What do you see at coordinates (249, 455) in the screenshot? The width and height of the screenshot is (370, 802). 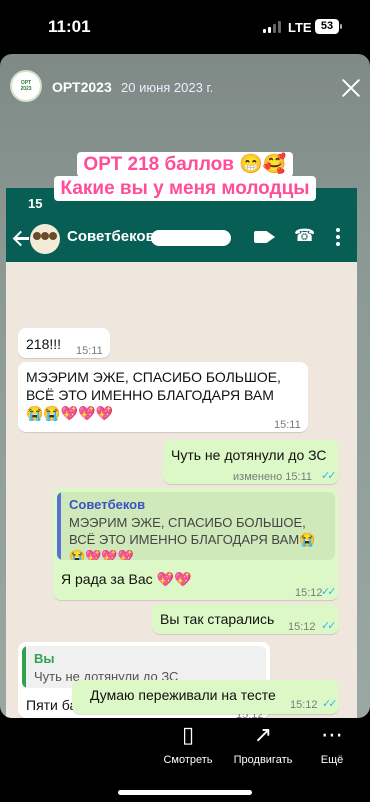 I see `message-text: Чуть не дотянули до ЗС` at bounding box center [249, 455].